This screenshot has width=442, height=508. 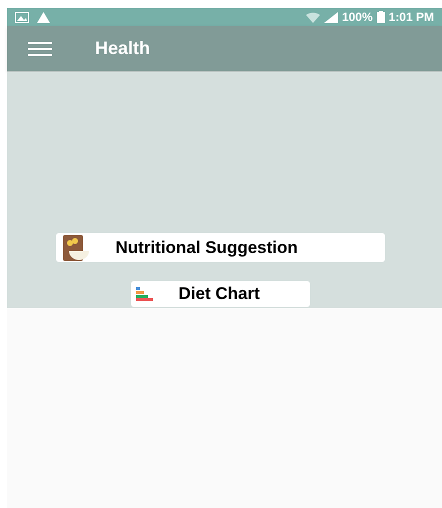 What do you see at coordinates (357, 17) in the screenshot?
I see `battery-percent: 100%` at bounding box center [357, 17].